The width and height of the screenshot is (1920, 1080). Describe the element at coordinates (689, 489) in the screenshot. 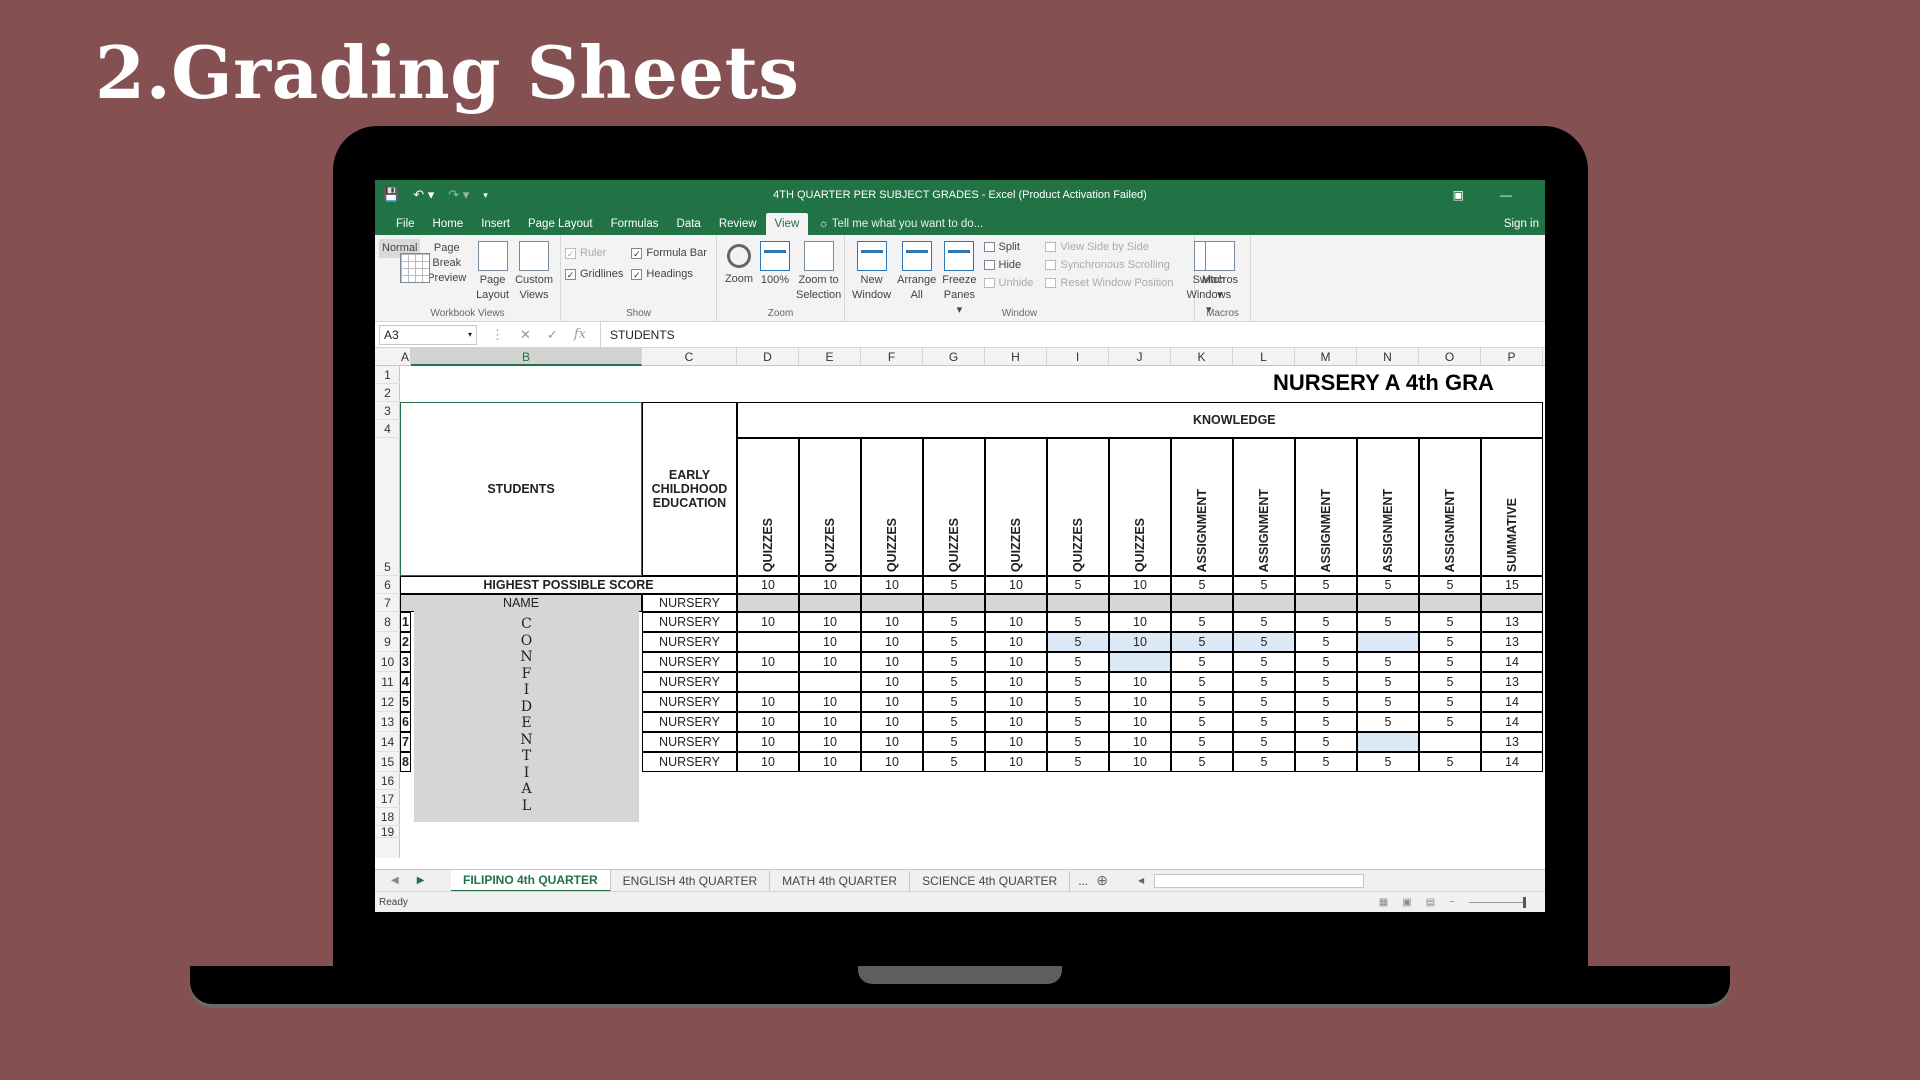

I see `early-childhood-header: EARLY CHILDHOOD EDUCATION` at that location.